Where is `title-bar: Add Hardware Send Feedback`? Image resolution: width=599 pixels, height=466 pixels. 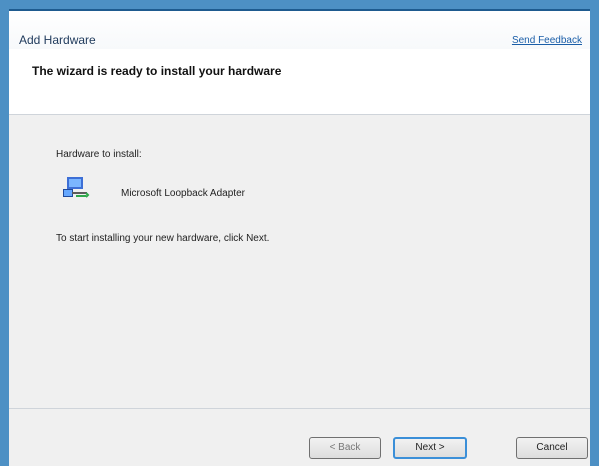 title-bar: Add Hardware Send Feedback is located at coordinates (299, 29).